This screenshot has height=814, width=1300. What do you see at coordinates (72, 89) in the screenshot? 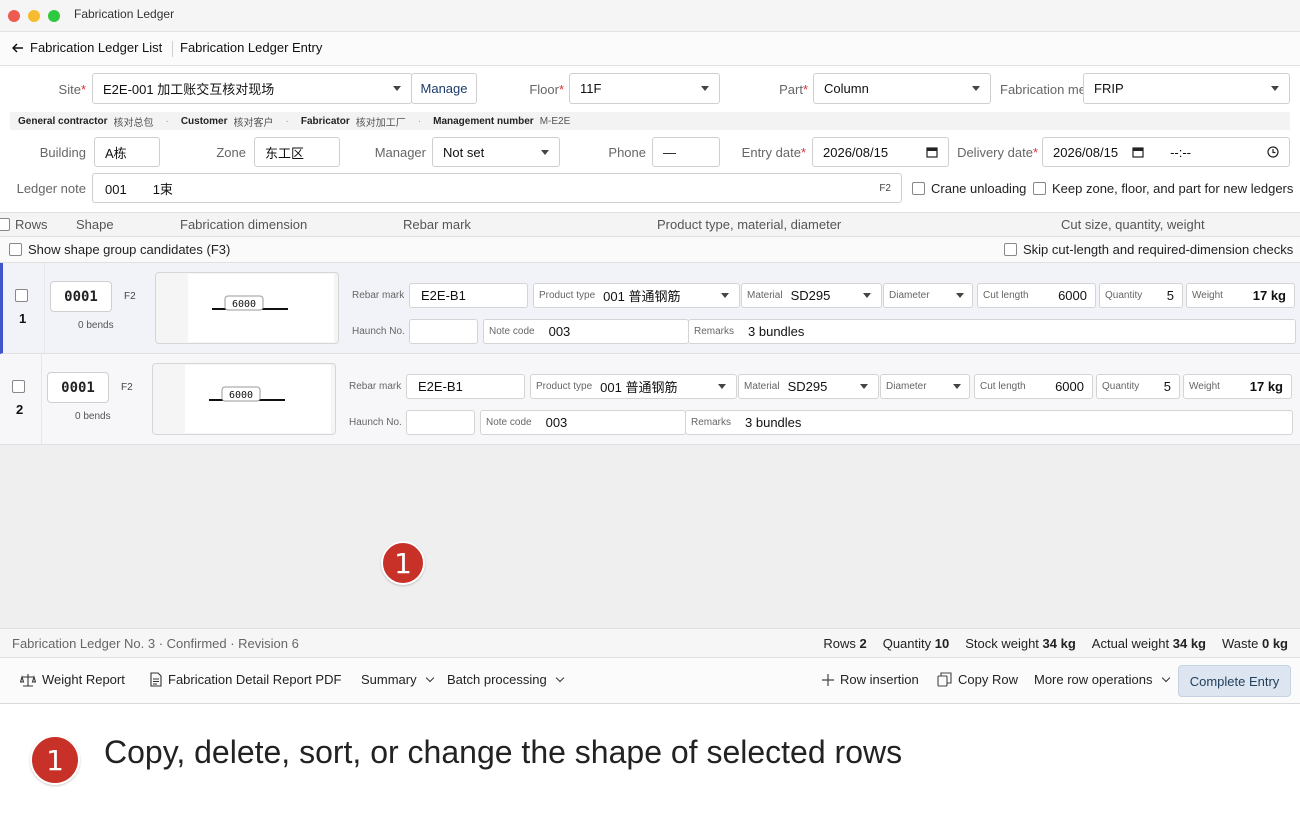
I see `site-label: Site*` at bounding box center [72, 89].